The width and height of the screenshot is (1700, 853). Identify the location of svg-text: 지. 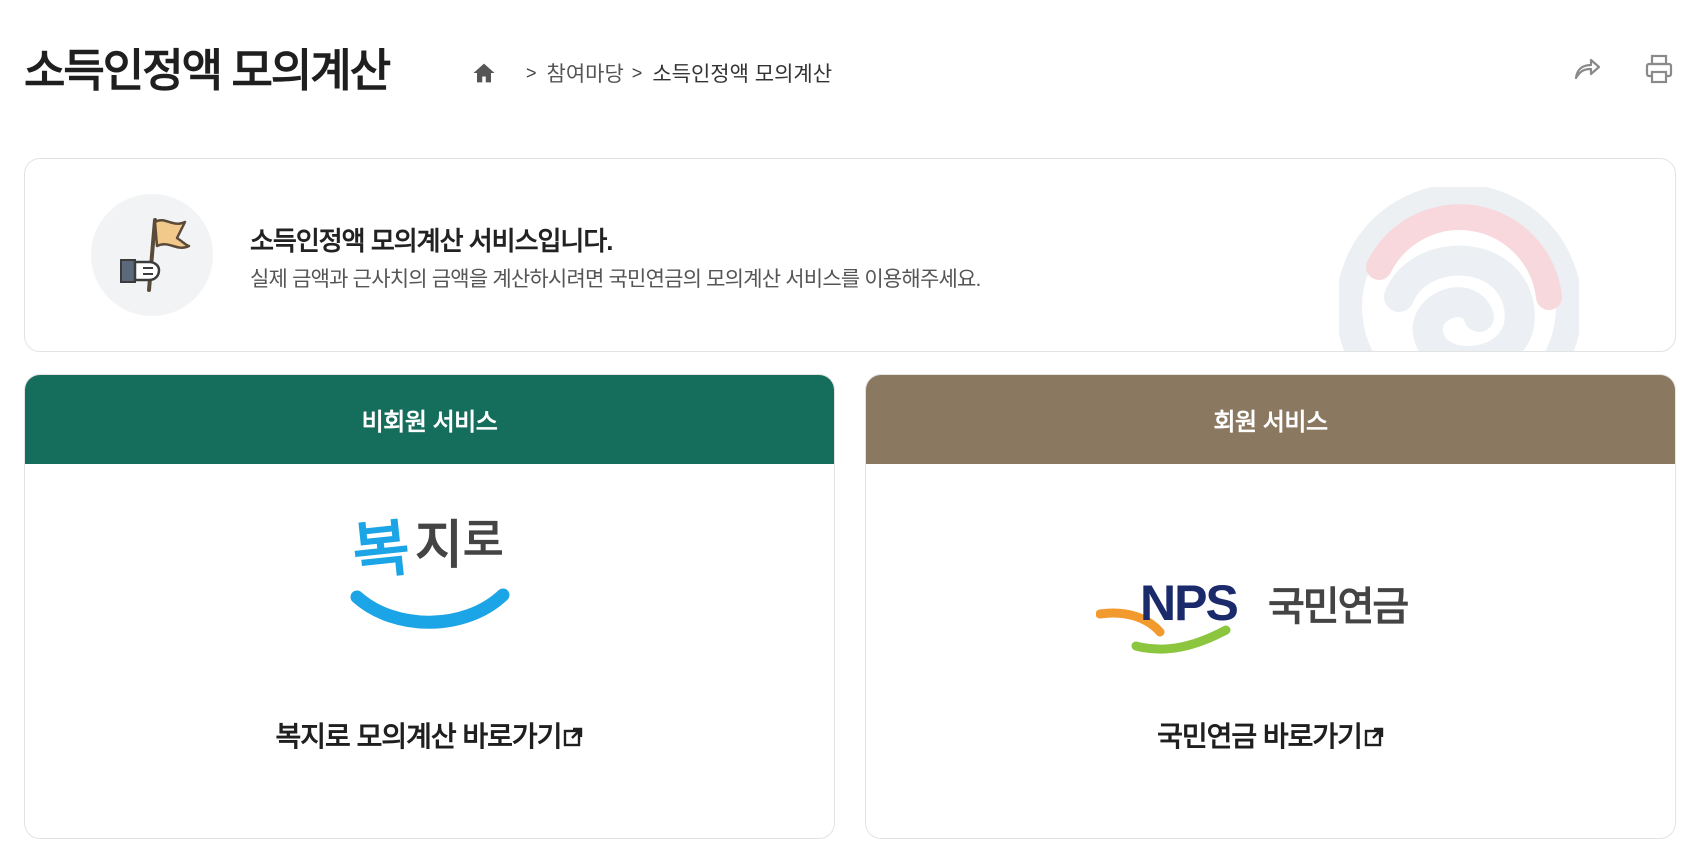
(439, 546).